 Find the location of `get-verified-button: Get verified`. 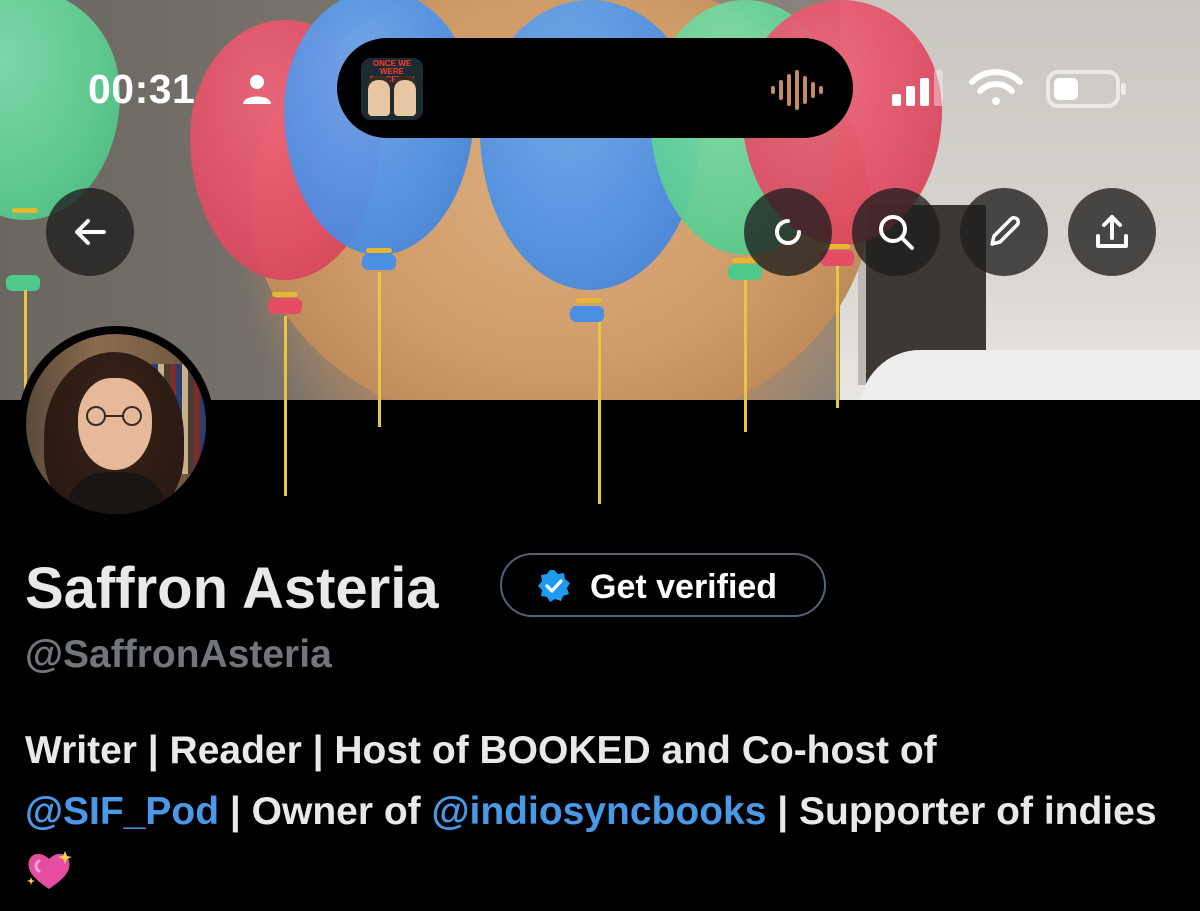

get-verified-button: Get verified is located at coordinates (663, 585).